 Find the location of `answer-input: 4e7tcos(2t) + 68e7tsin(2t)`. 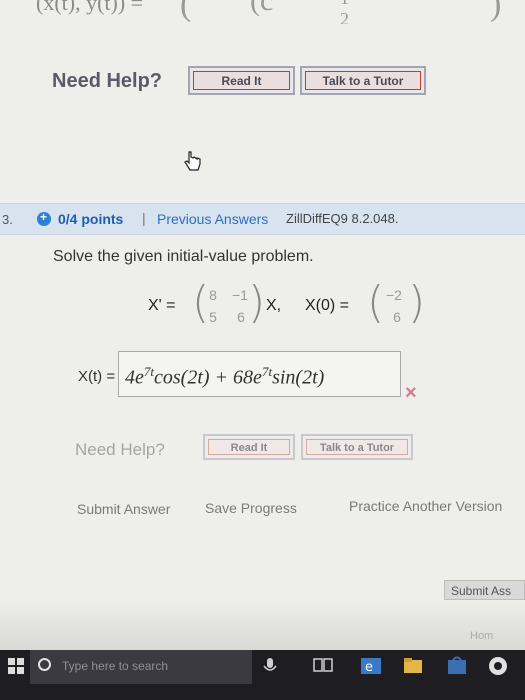

answer-input: 4e7tcos(2t) + 68e7tsin(2t) is located at coordinates (259, 374).